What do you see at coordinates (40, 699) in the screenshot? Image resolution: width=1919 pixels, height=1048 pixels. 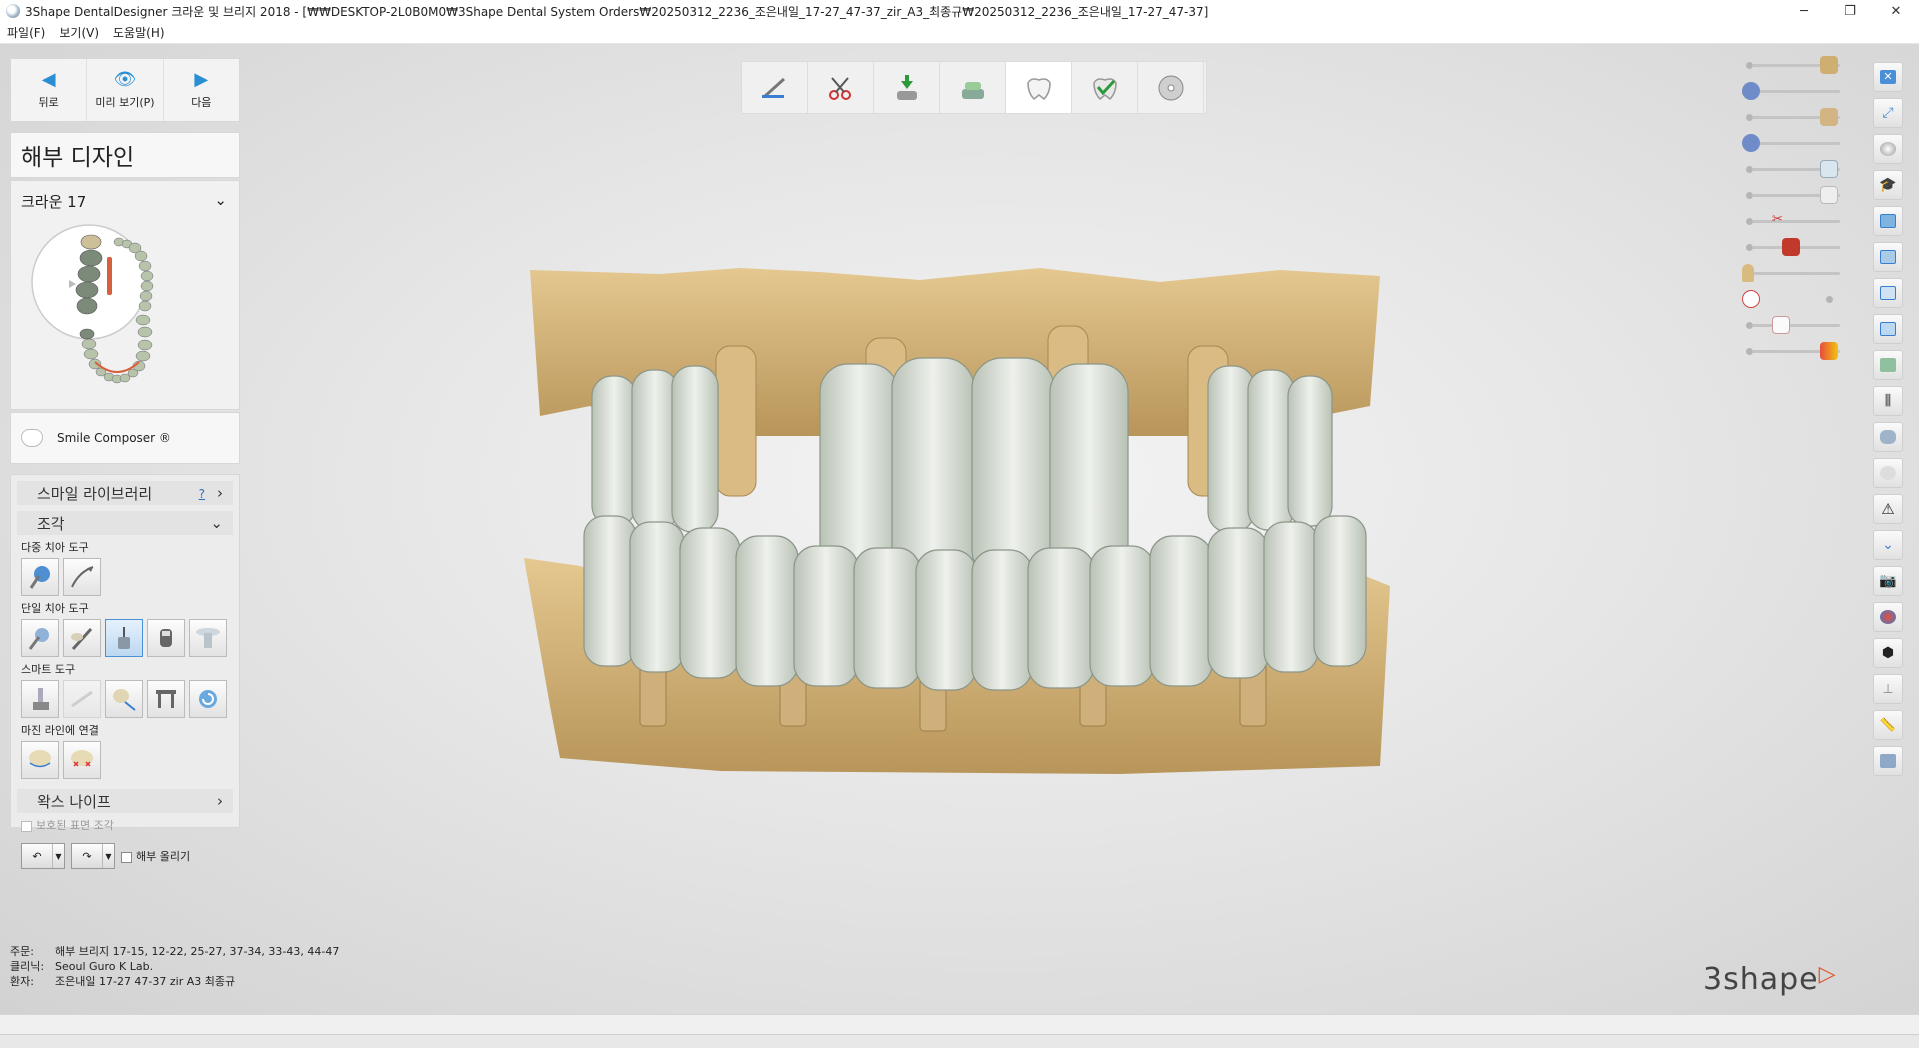 I see `smart-adjust-button` at bounding box center [40, 699].